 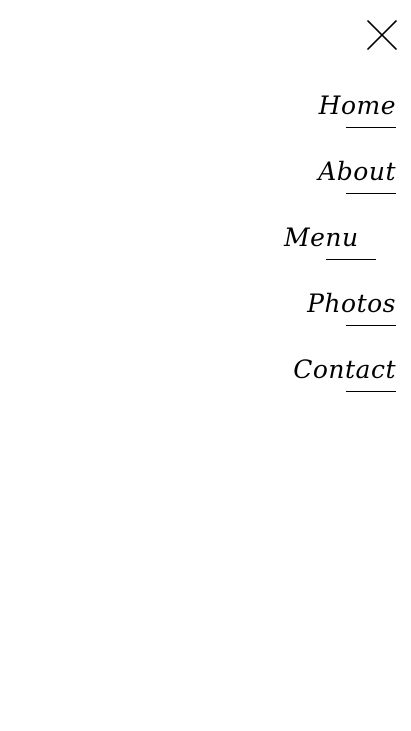 I want to click on nav-item-photos: Photos, so click(x=343, y=315).